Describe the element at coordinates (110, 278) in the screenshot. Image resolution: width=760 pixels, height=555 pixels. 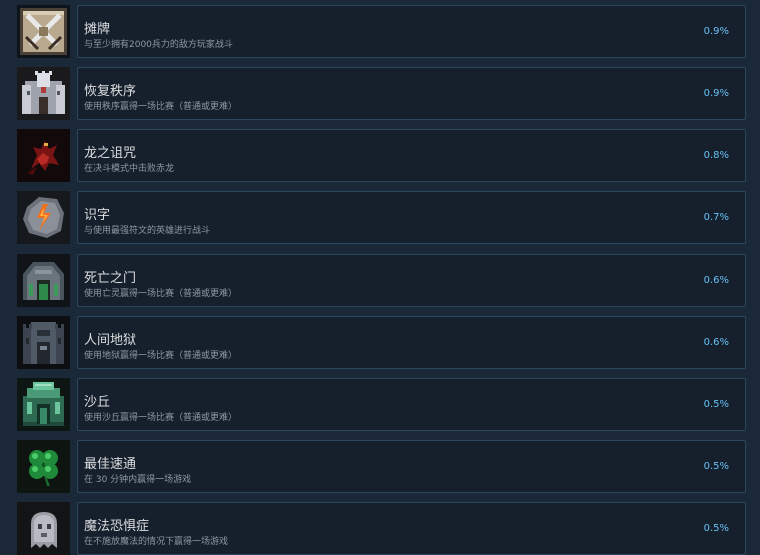
I see `achievement-title: 死亡之门` at that location.